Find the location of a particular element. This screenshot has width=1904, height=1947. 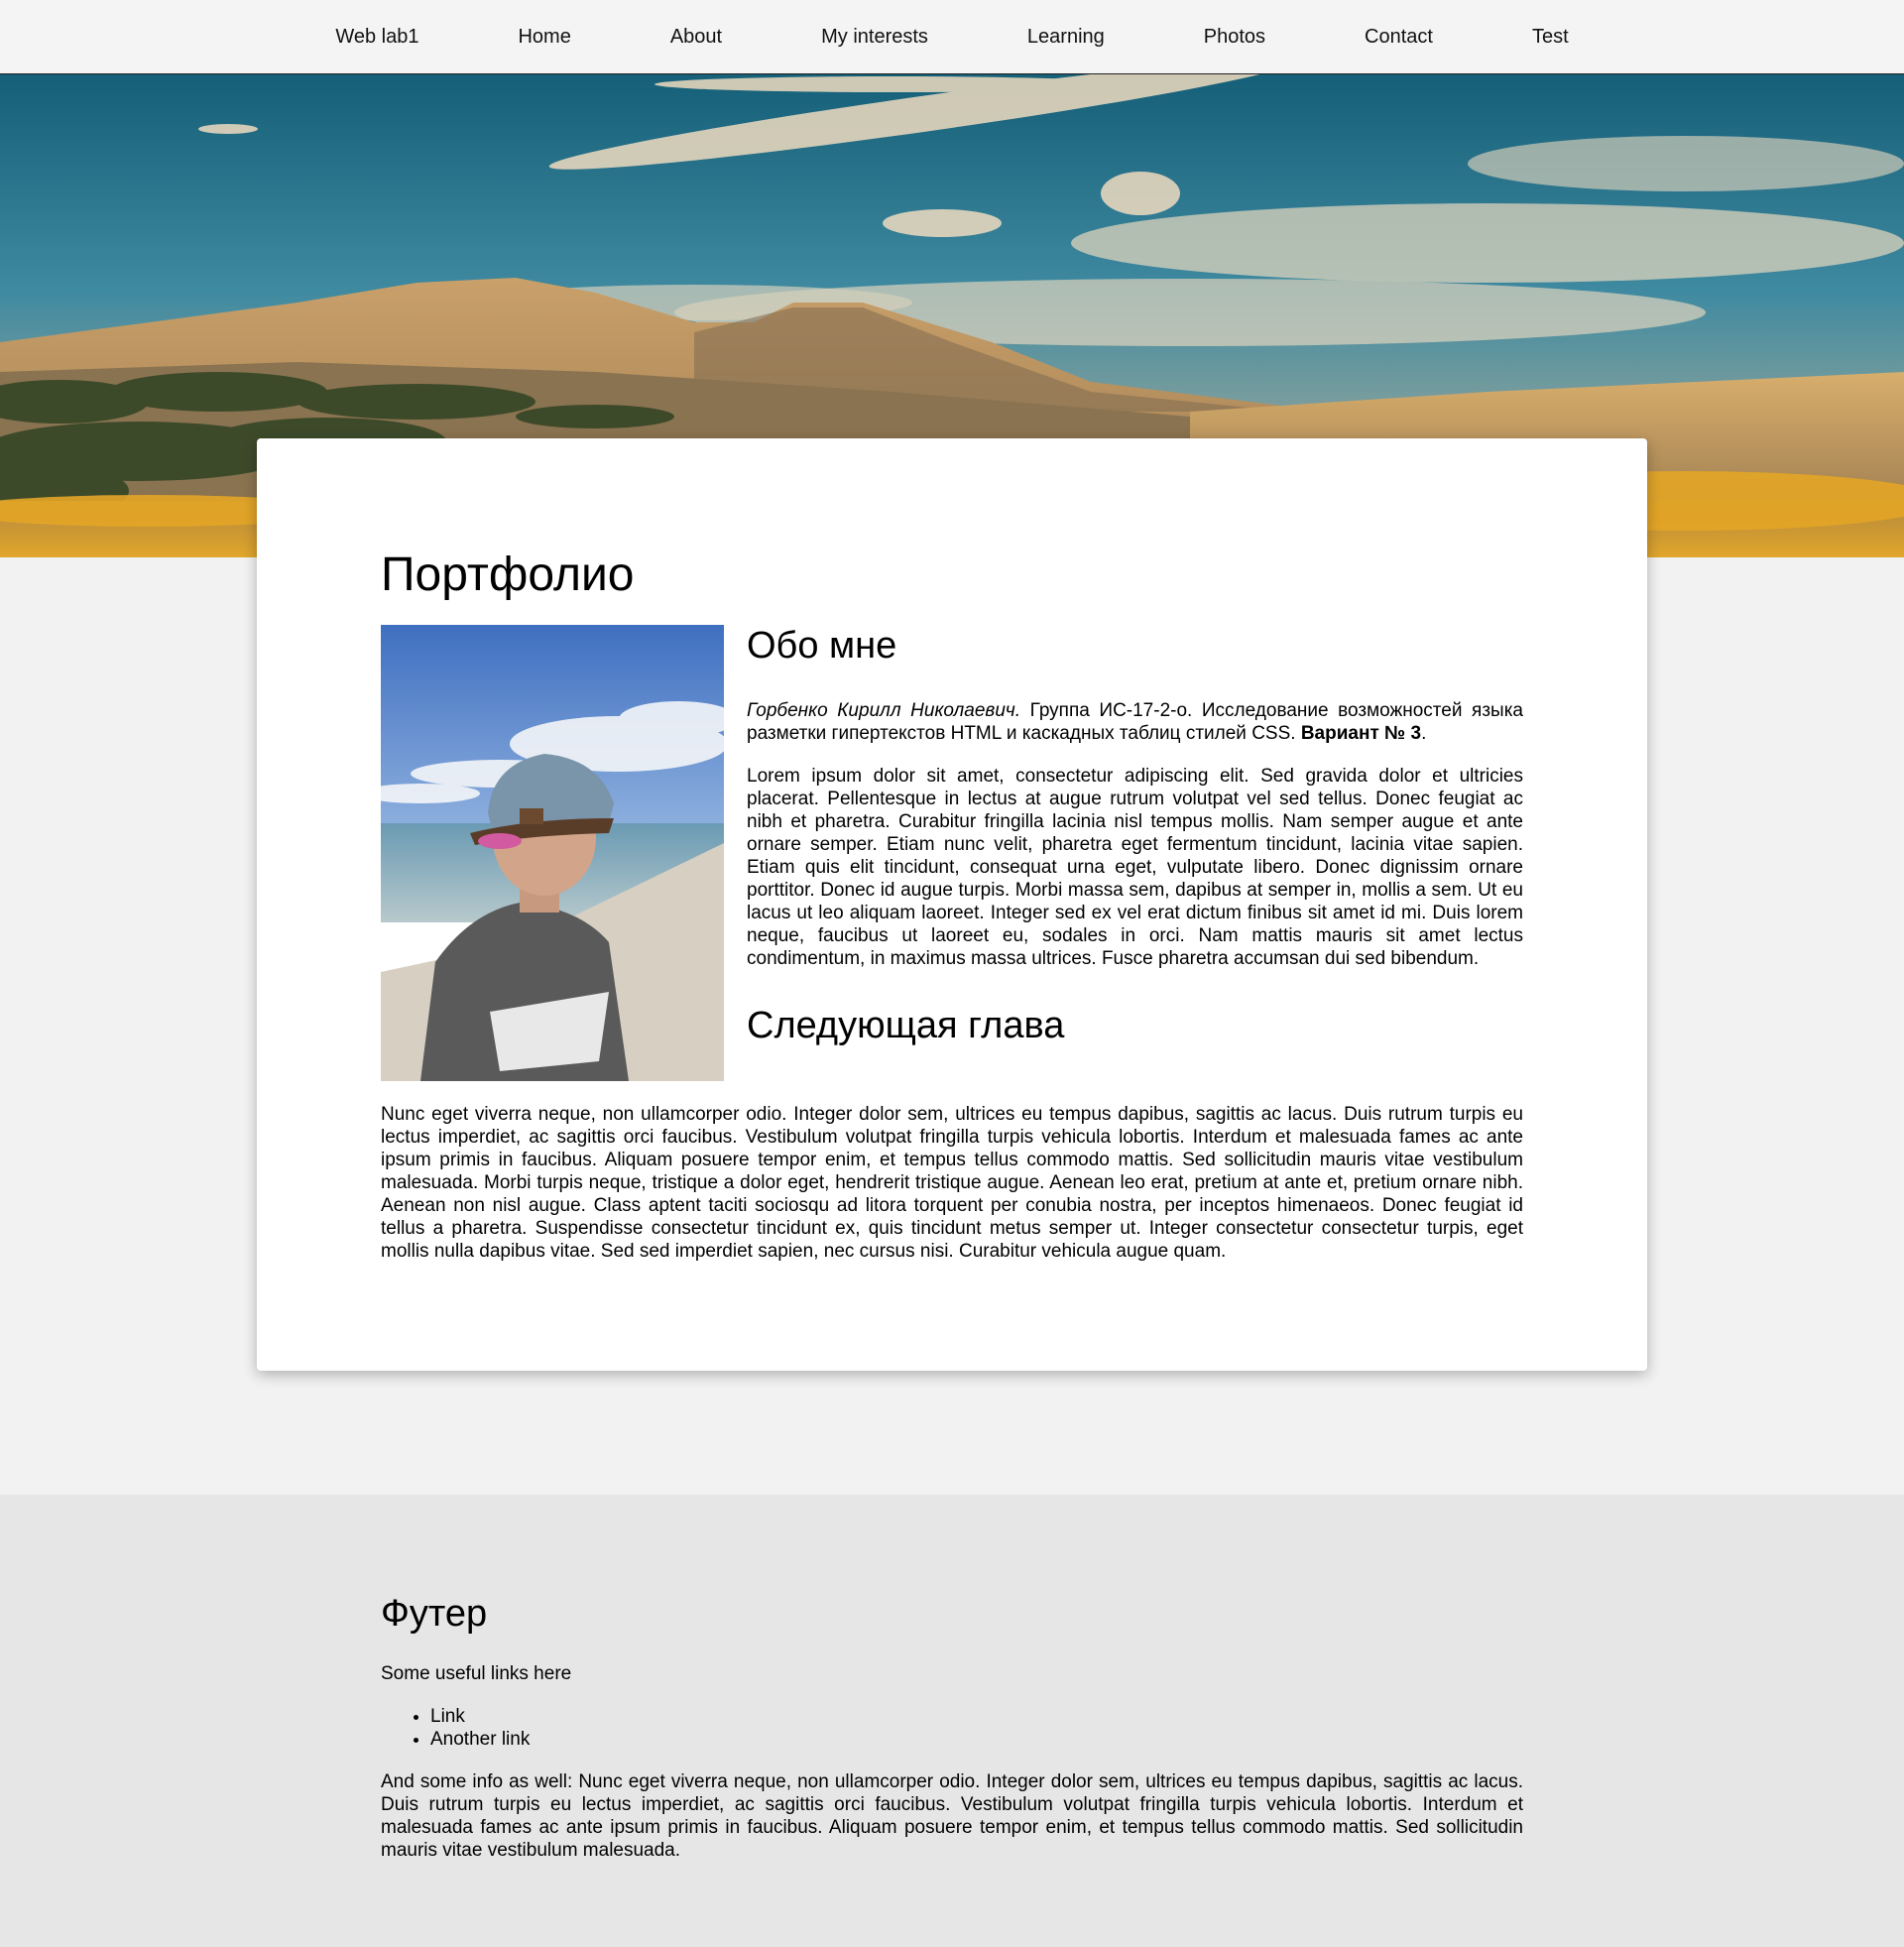

footer-link-item: Link is located at coordinates (976, 1716).